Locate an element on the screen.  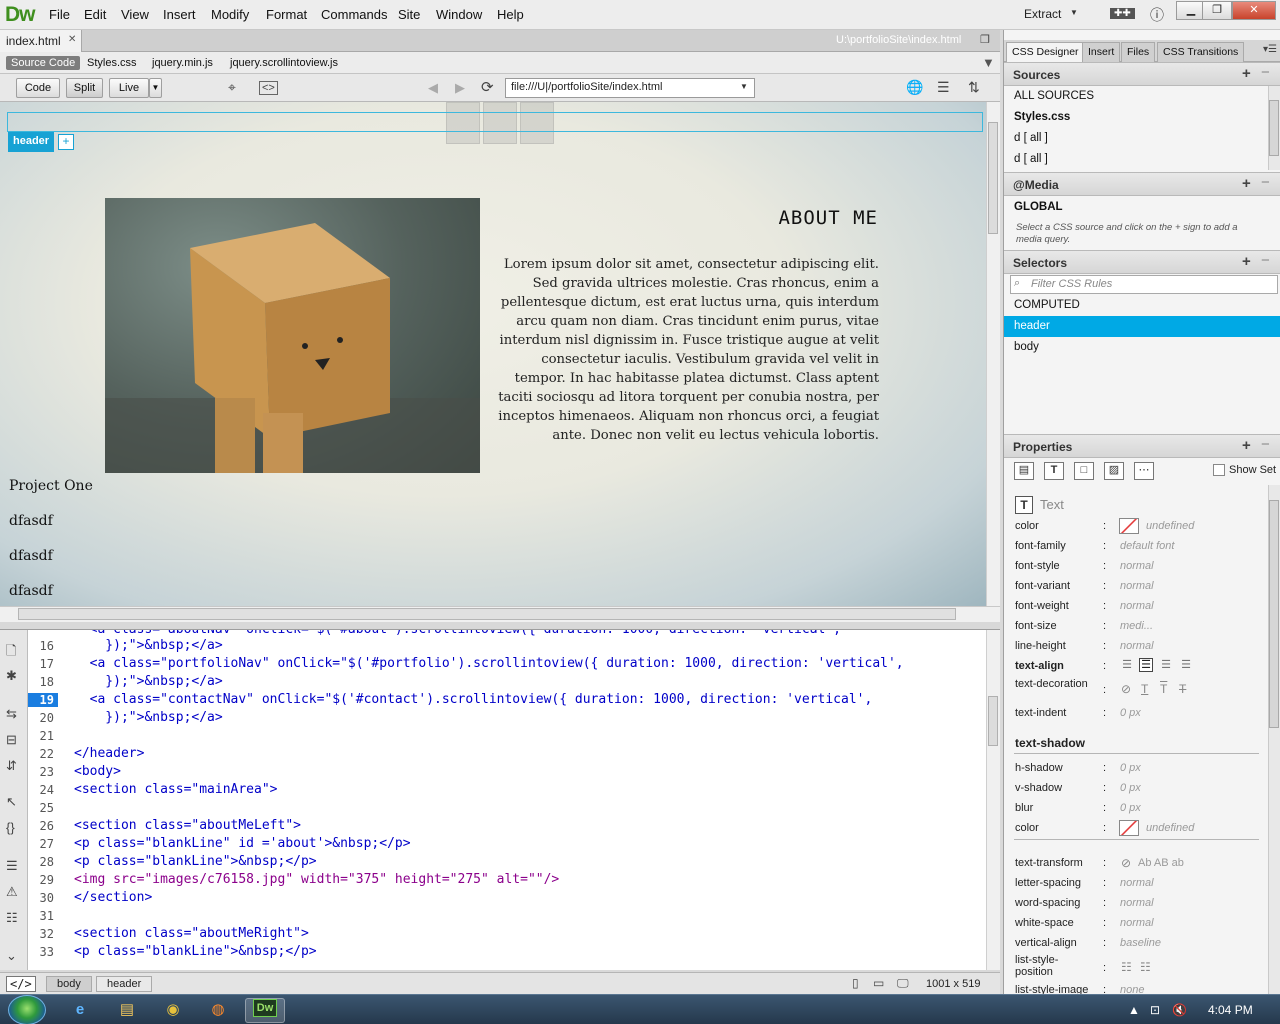
menu-view: View is located at coordinates (135, 14).